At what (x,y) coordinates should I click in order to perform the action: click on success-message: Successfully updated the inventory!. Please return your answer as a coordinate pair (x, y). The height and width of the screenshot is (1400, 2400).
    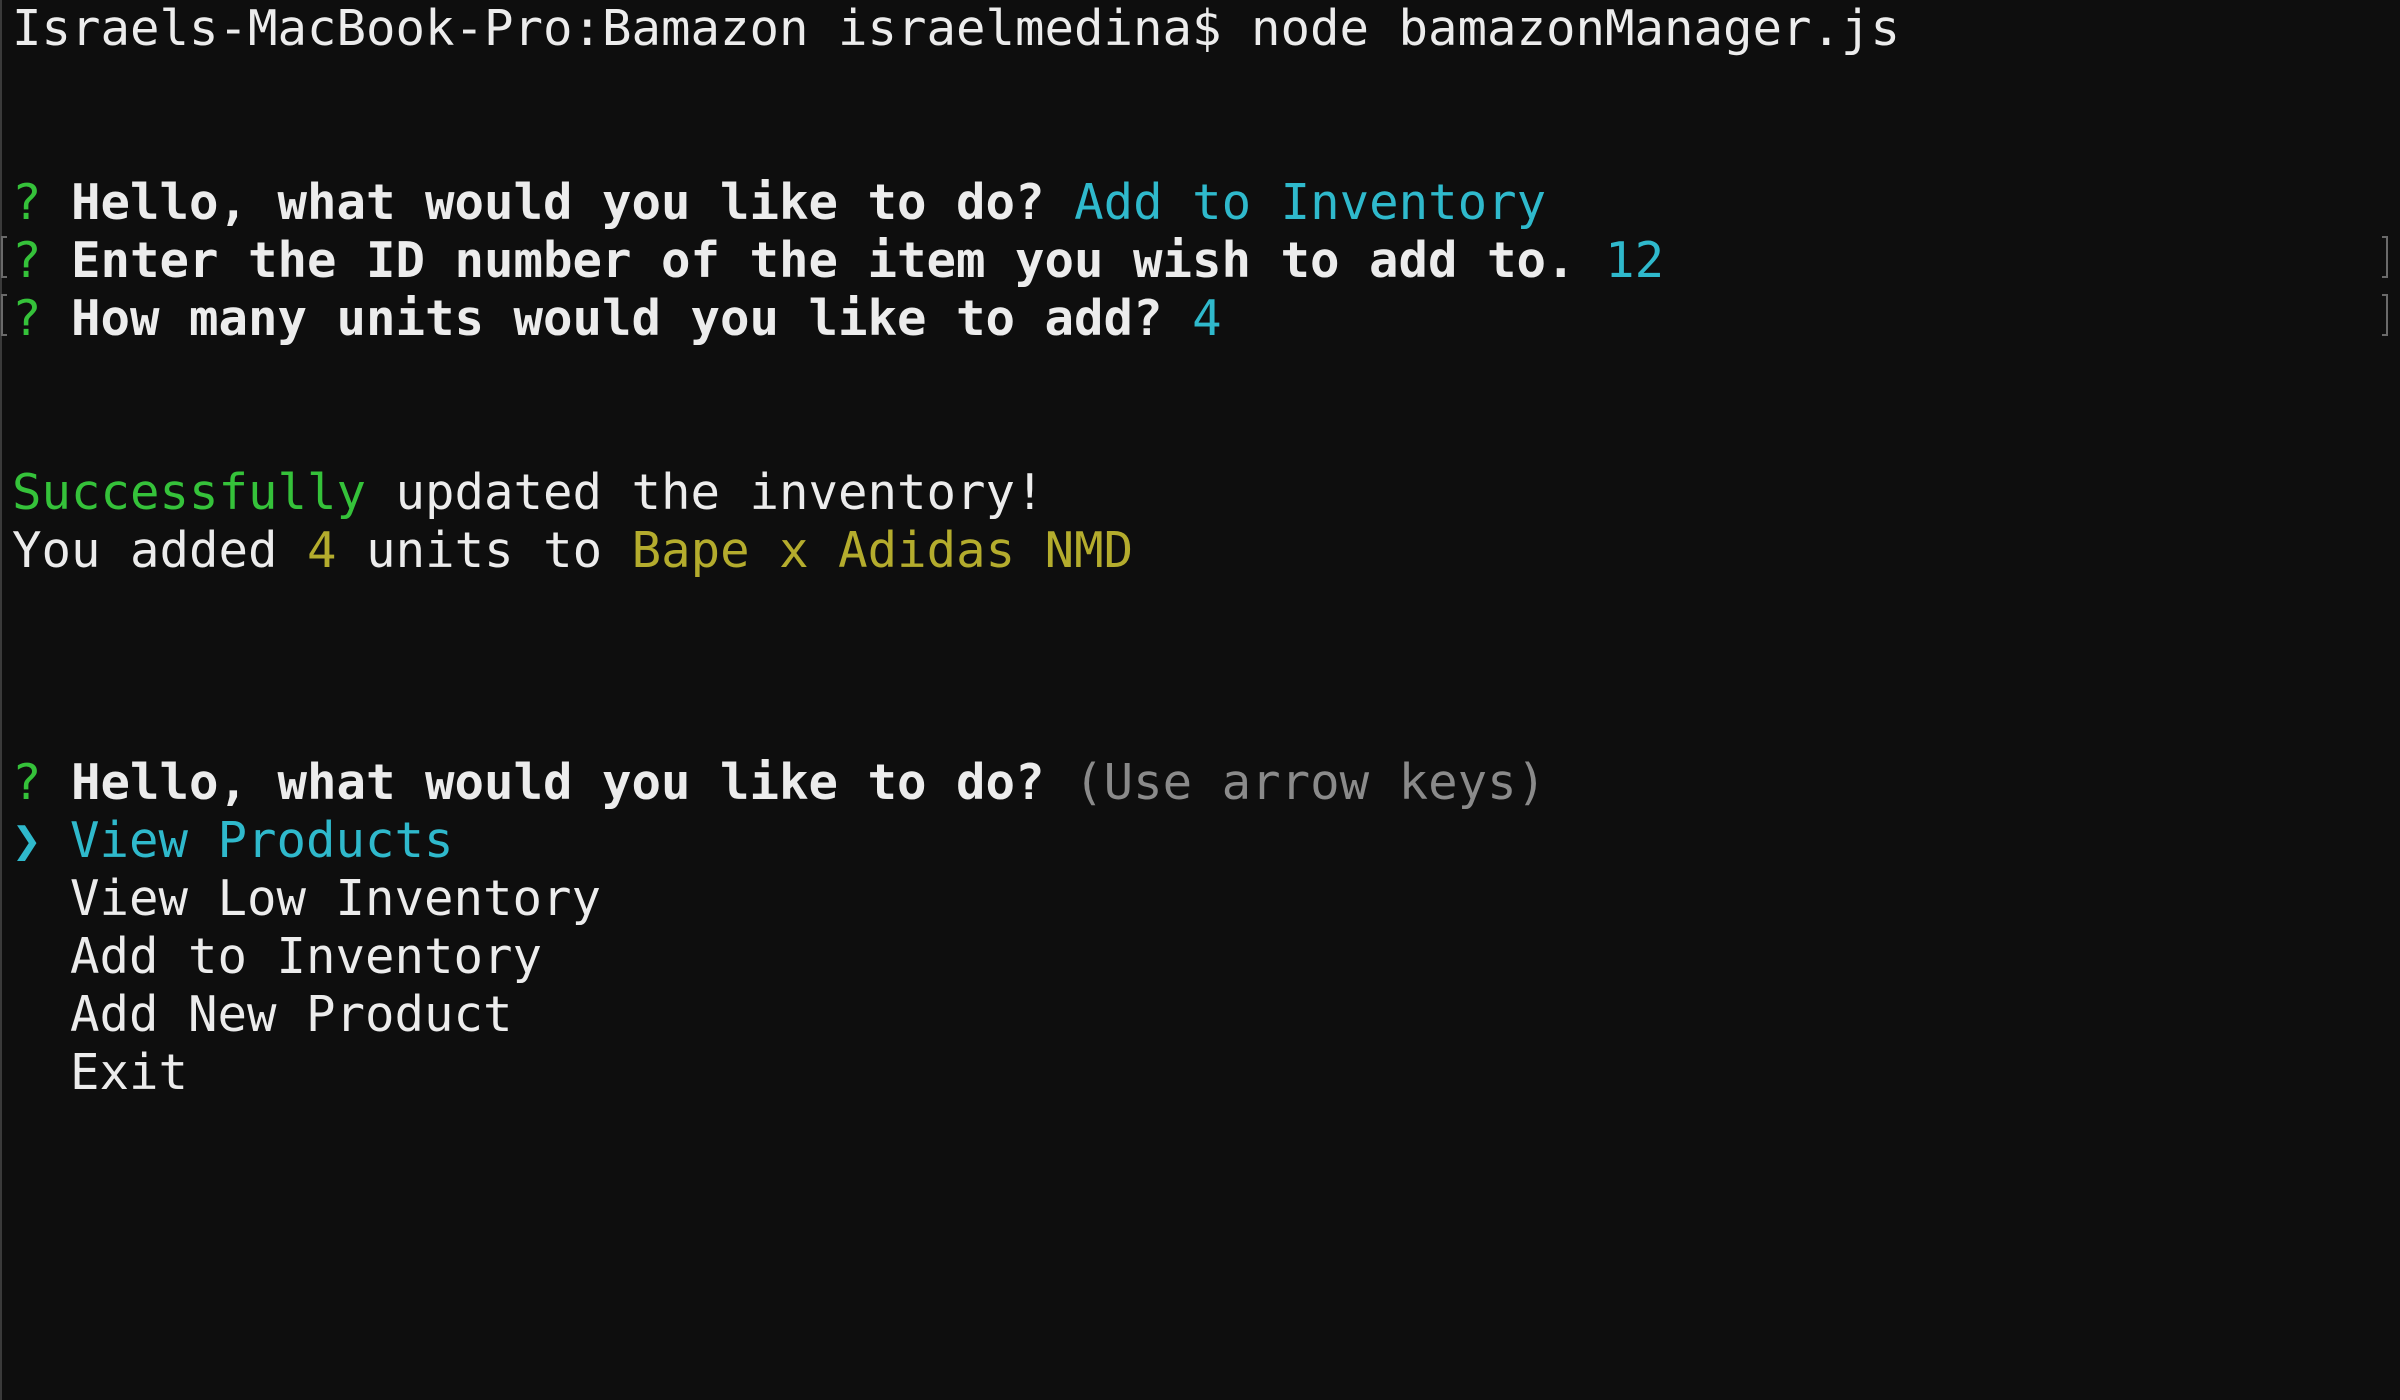
    Looking at the image, I should click on (528, 493).